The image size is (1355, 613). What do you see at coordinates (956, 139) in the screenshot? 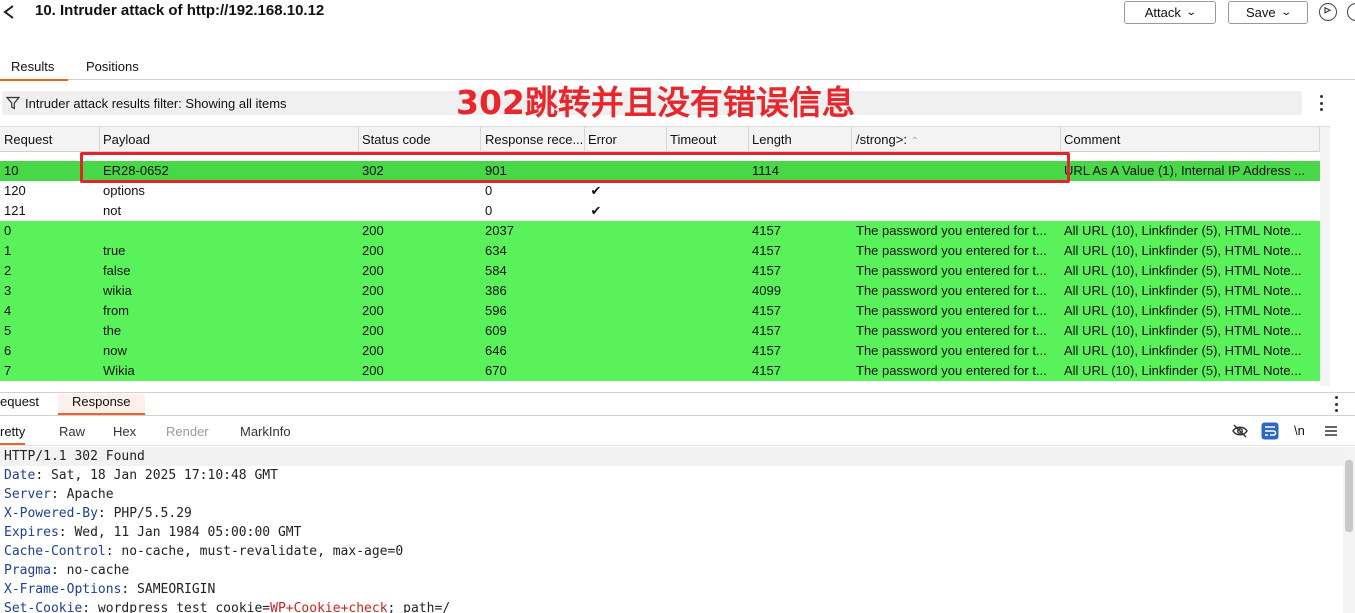
I see `column-header-strong: /strong>: ⌃` at bounding box center [956, 139].